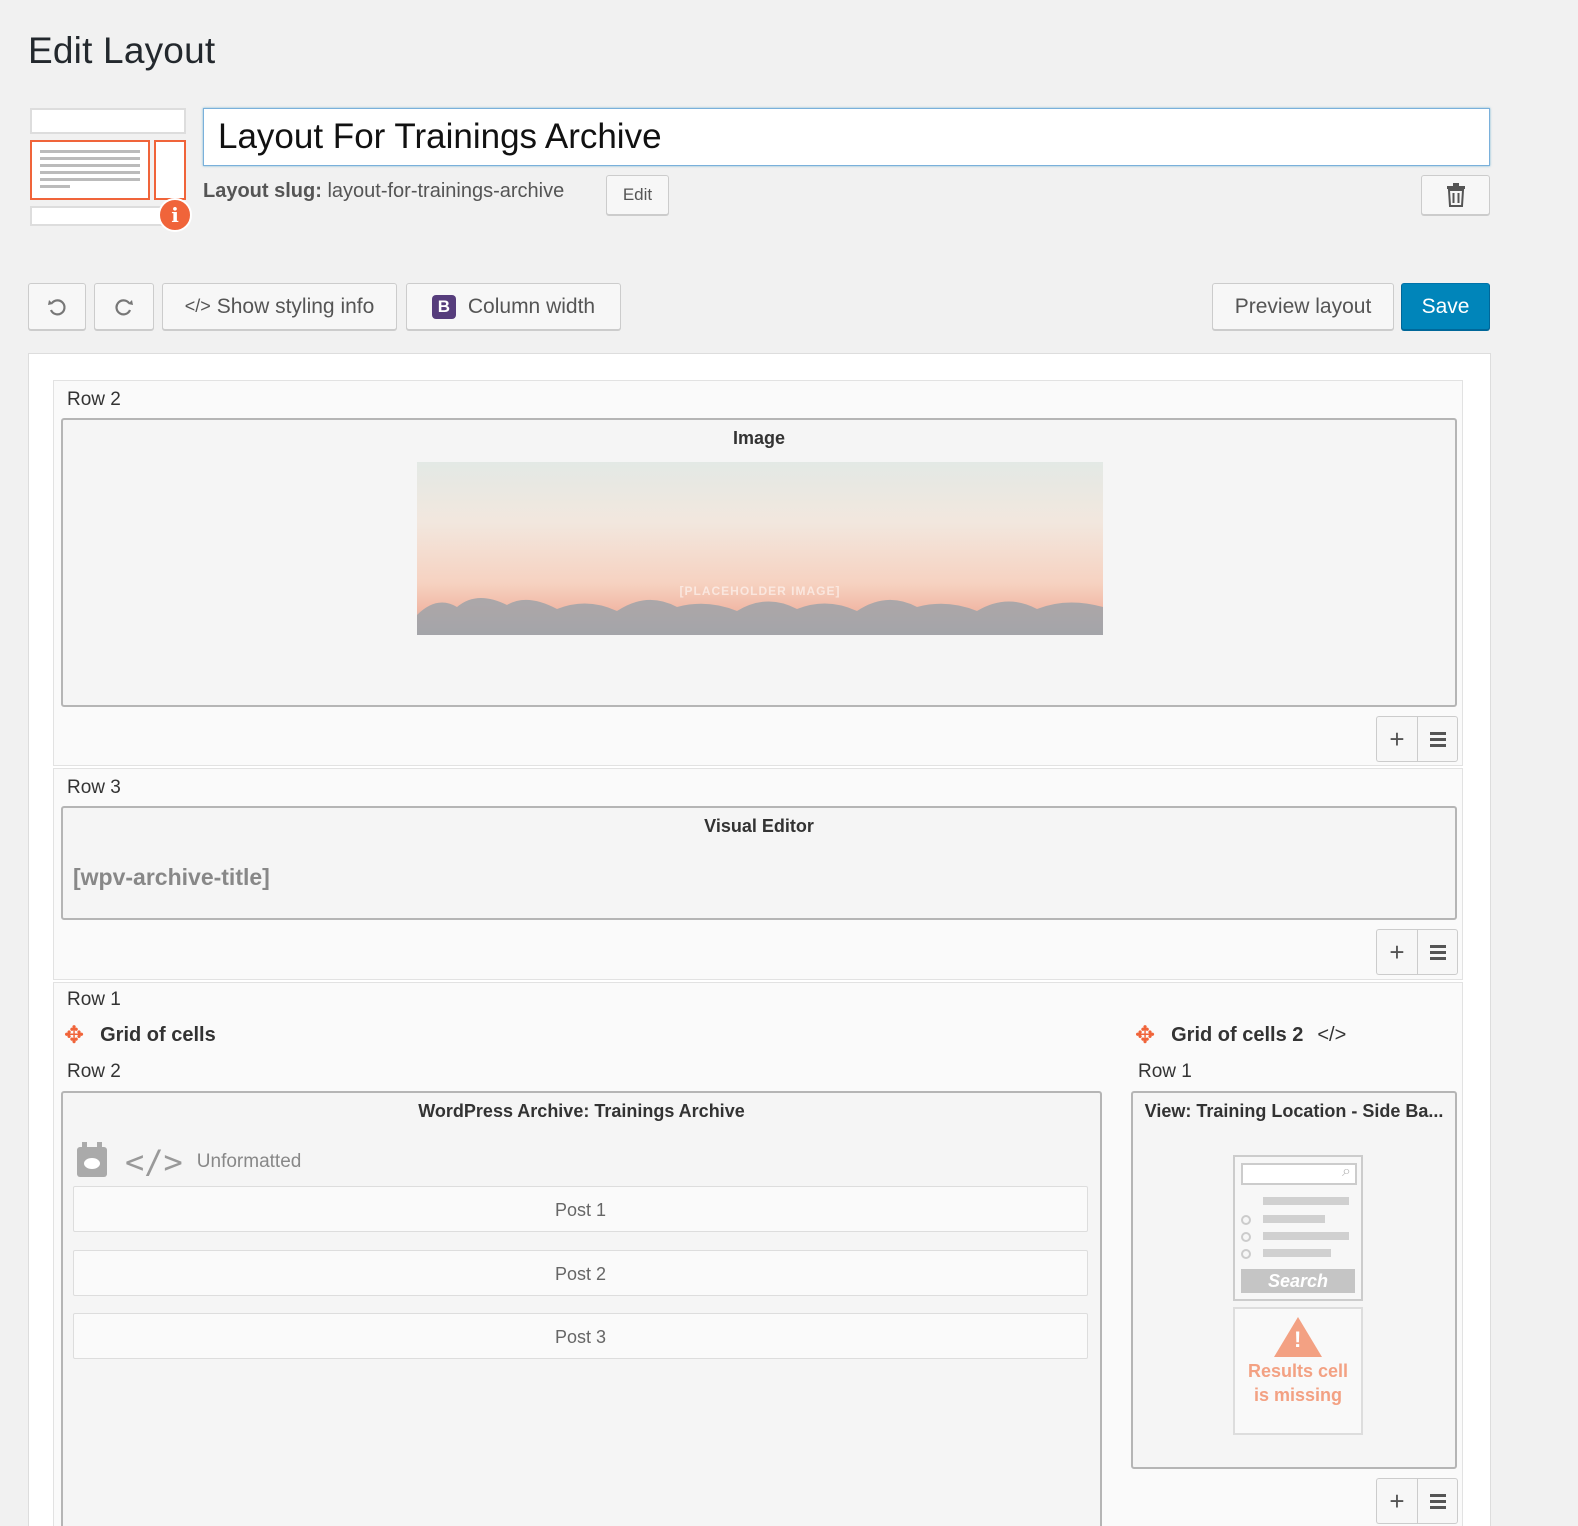 This screenshot has height=1526, width=1578. What do you see at coordinates (580, 1336) in the screenshot?
I see `post-item: Post 3` at bounding box center [580, 1336].